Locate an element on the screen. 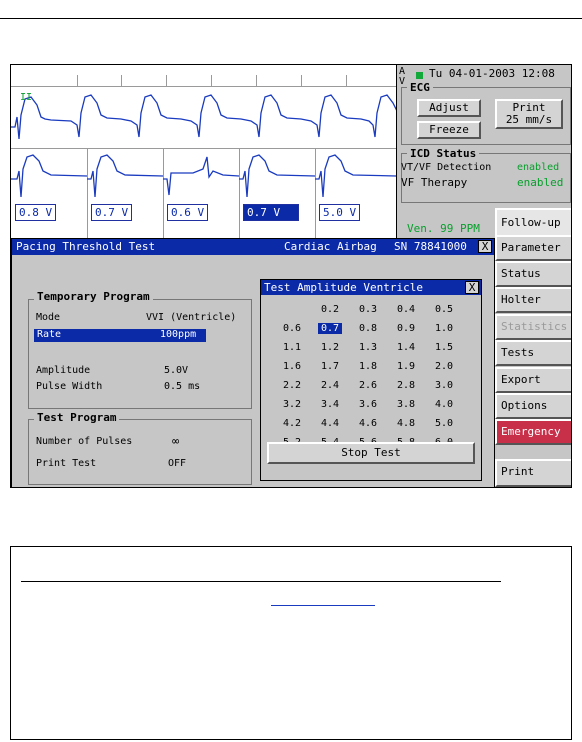 Image resolution: width=582 pixels, height=742 pixels. amplitude-cell: 2.6 is located at coordinates (368, 385).